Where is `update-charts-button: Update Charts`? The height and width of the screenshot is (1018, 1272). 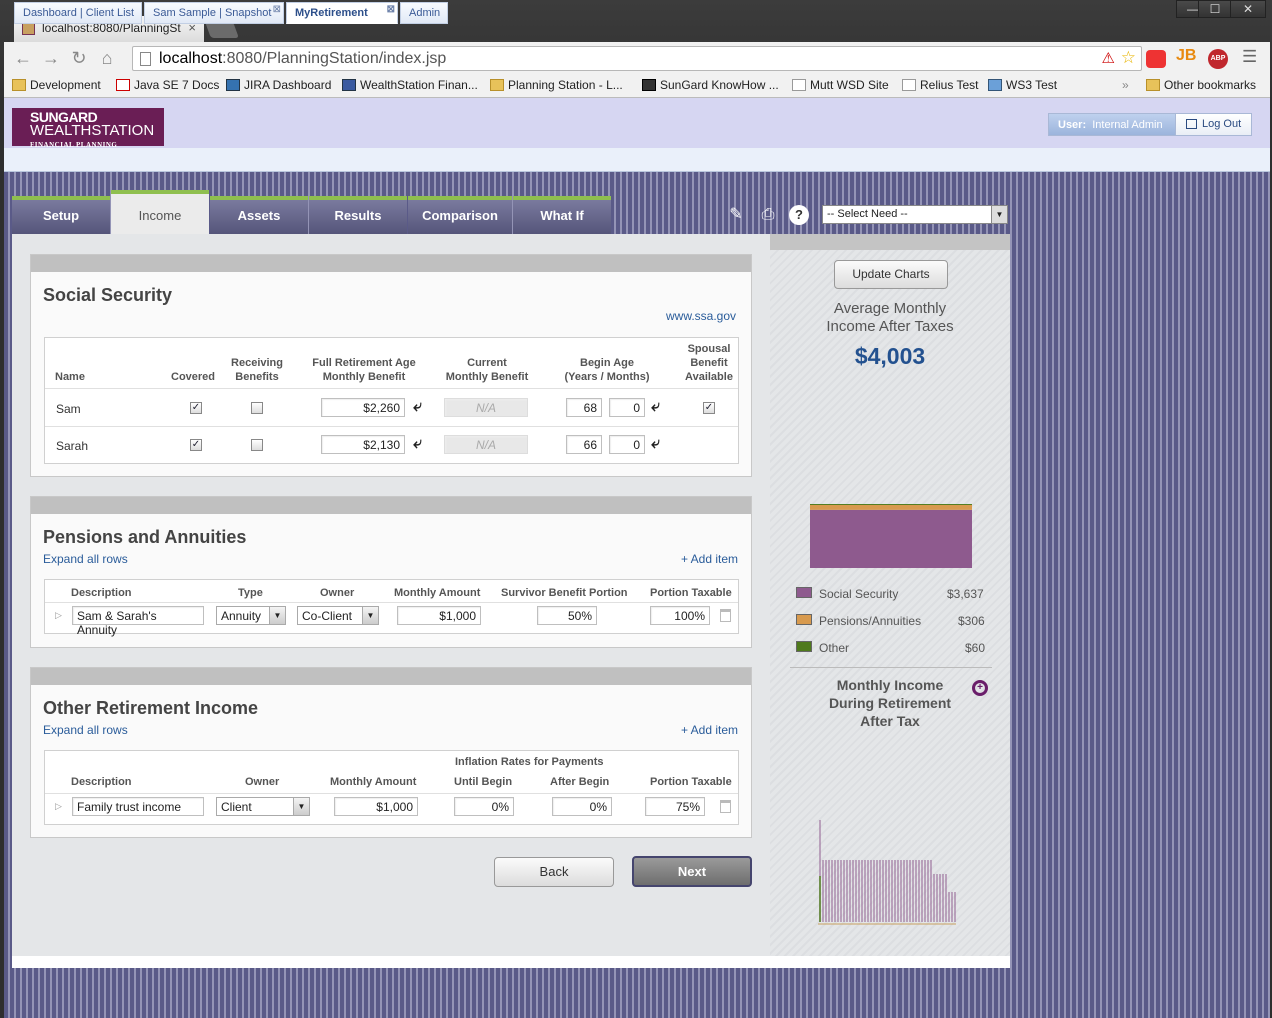
update-charts-button: Update Charts is located at coordinates (891, 274).